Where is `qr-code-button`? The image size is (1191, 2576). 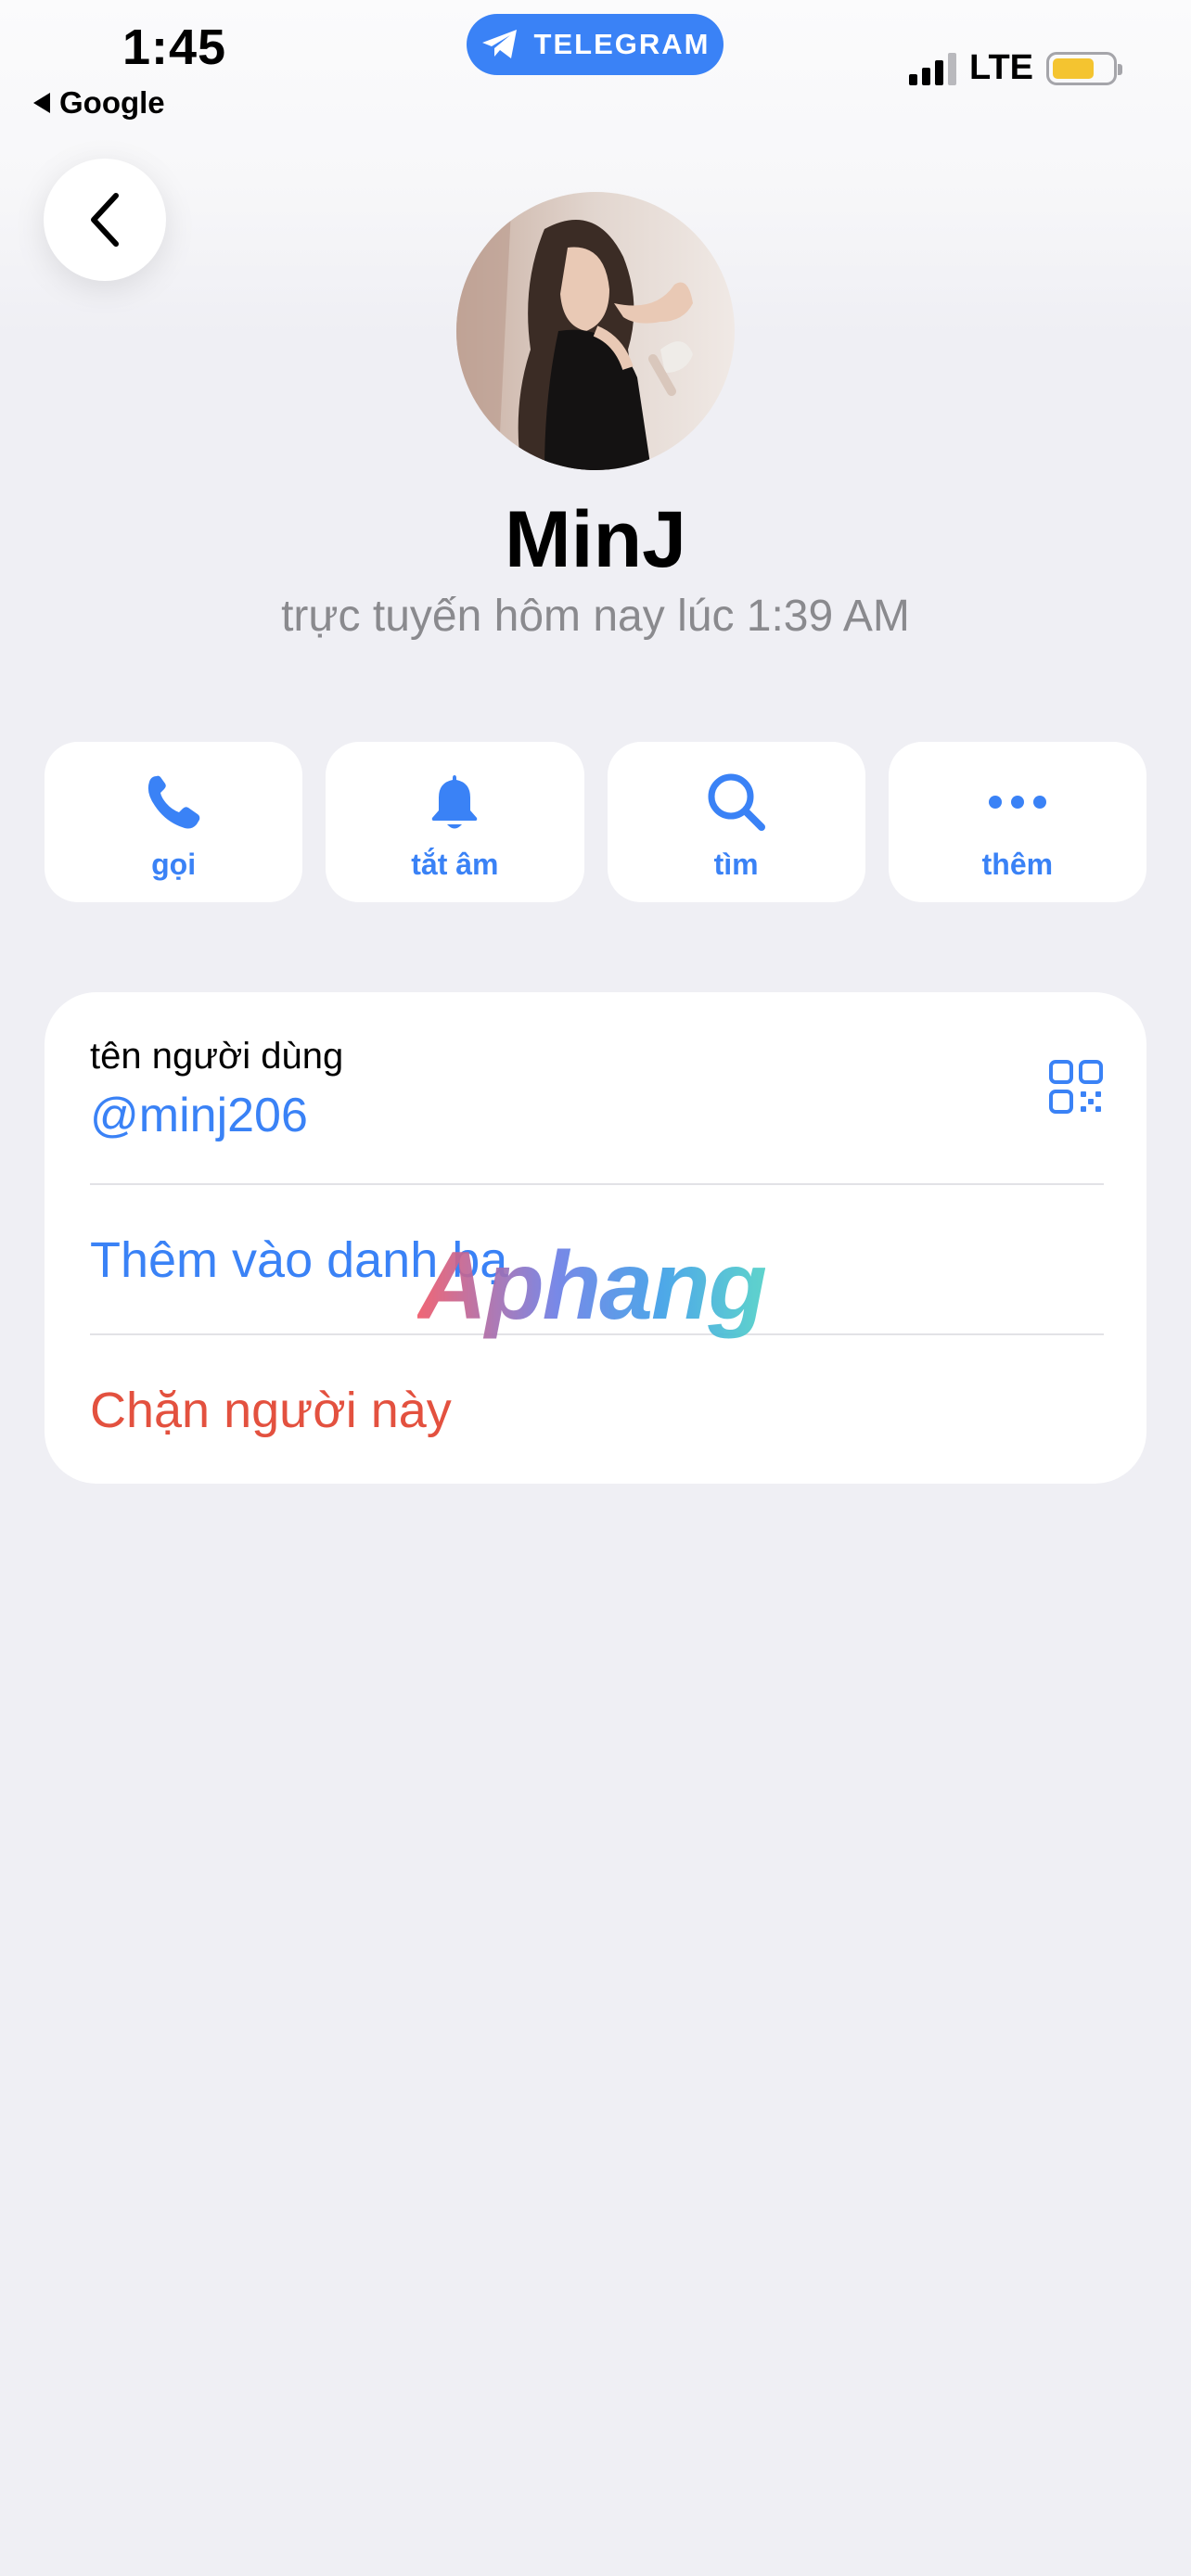 qr-code-button is located at coordinates (1076, 1087).